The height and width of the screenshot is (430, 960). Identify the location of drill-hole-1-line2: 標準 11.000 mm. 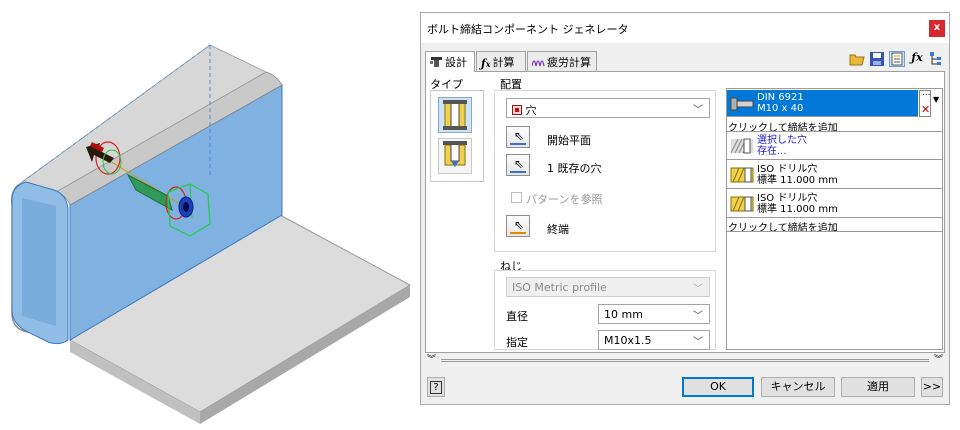
(797, 180).